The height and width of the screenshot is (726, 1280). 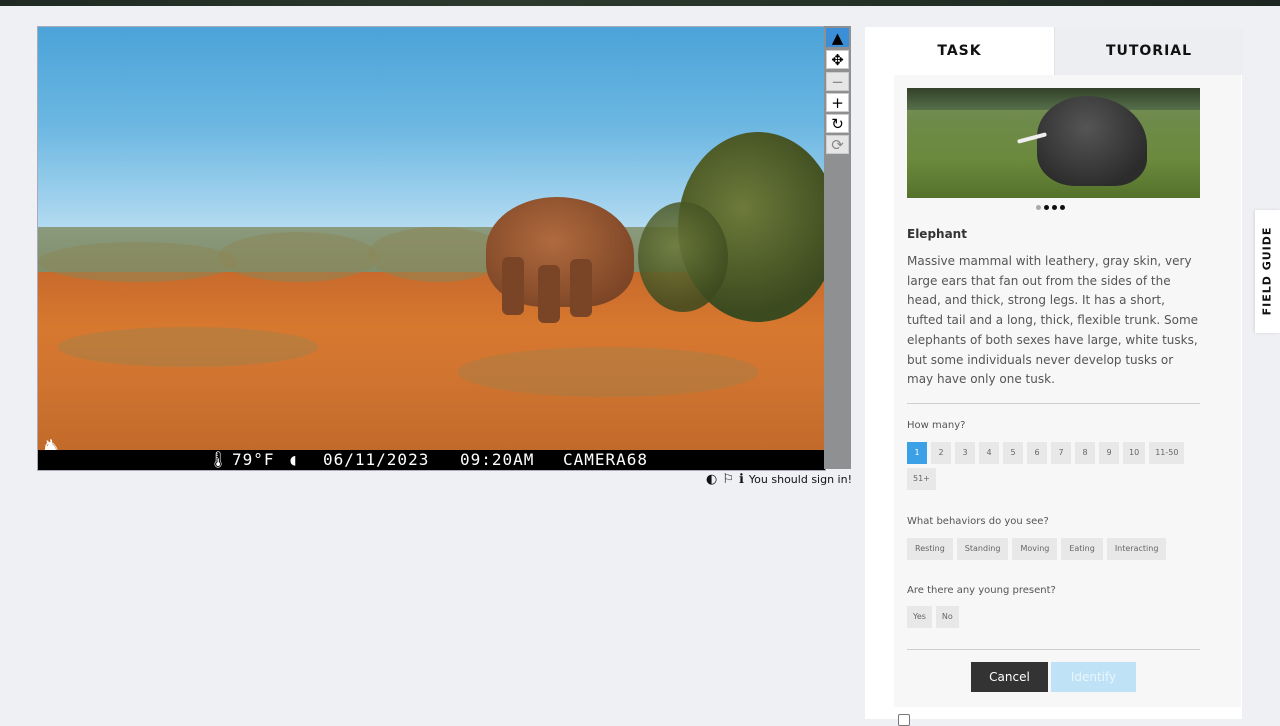 I want to click on image-toolbar: ▲ ✥ − + ↻ ⟳, so click(x=837, y=247).